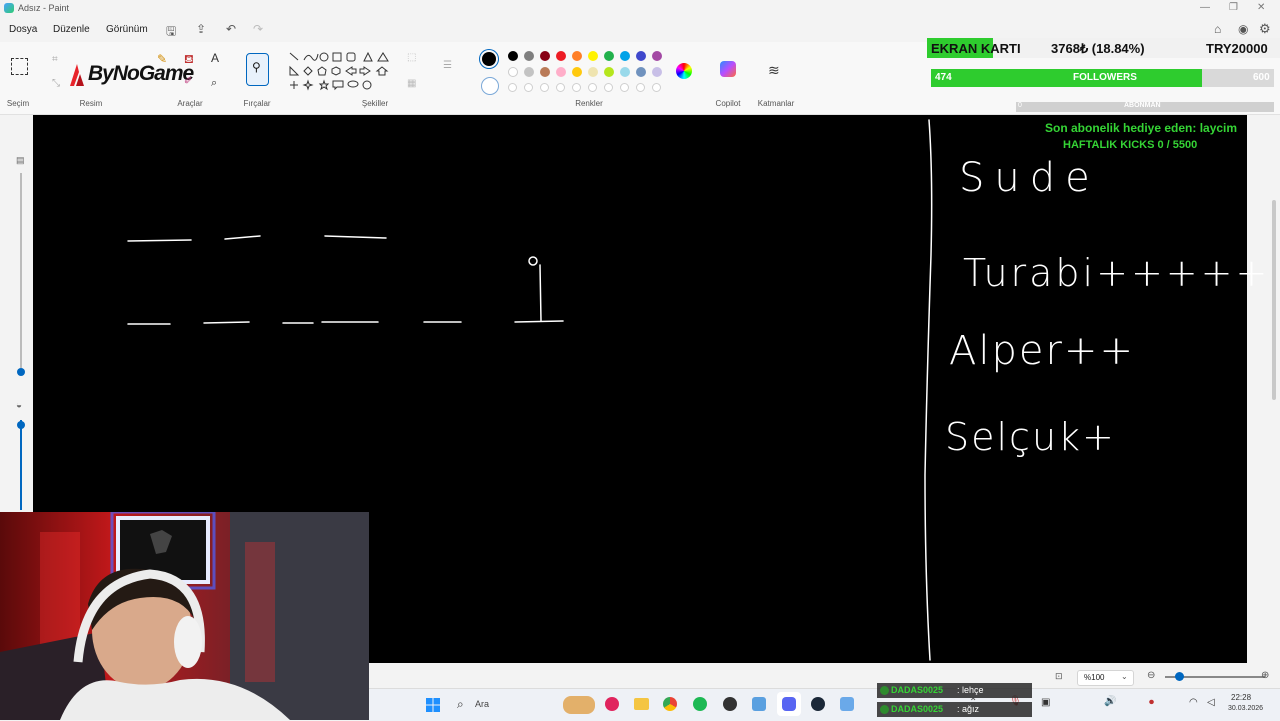 Image resolution: width=1280 pixels, height=721 pixels. Describe the element at coordinates (612, 704) in the screenshot. I see `taskbar-app-youtube-music-icon` at that location.